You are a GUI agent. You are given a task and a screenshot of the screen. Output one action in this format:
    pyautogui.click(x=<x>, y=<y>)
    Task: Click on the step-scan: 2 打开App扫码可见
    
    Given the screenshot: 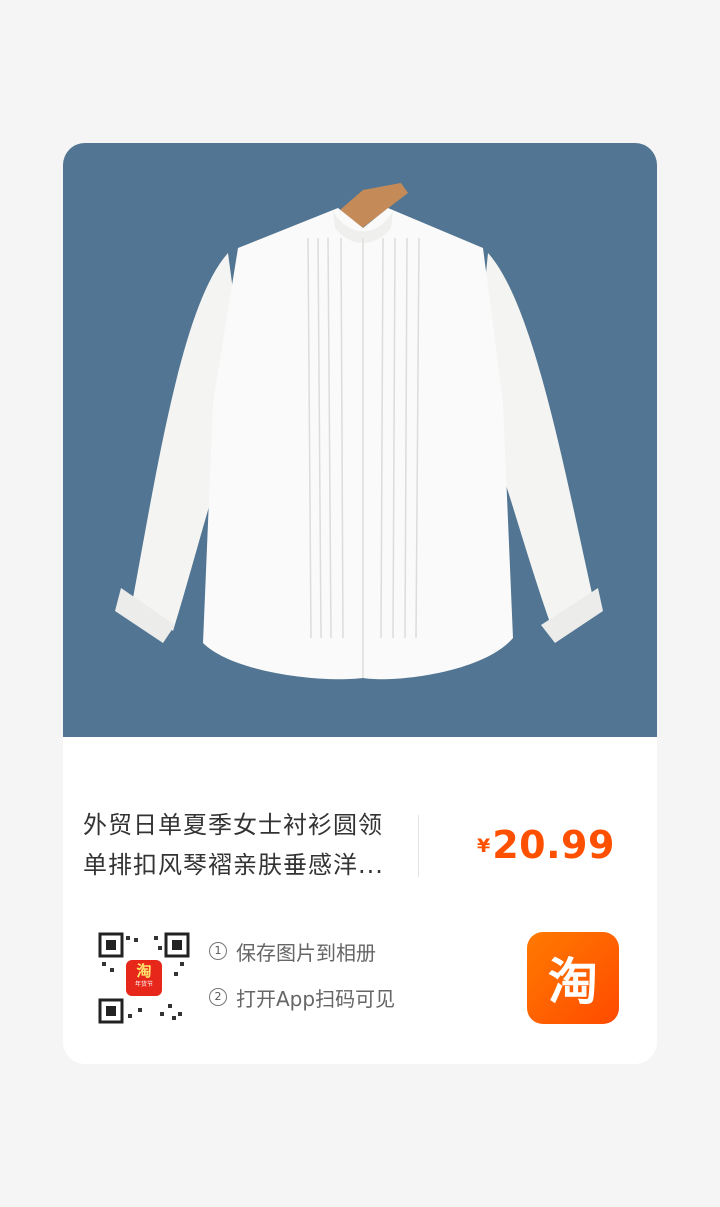 What is the action you would take?
    pyautogui.click(x=302, y=998)
    